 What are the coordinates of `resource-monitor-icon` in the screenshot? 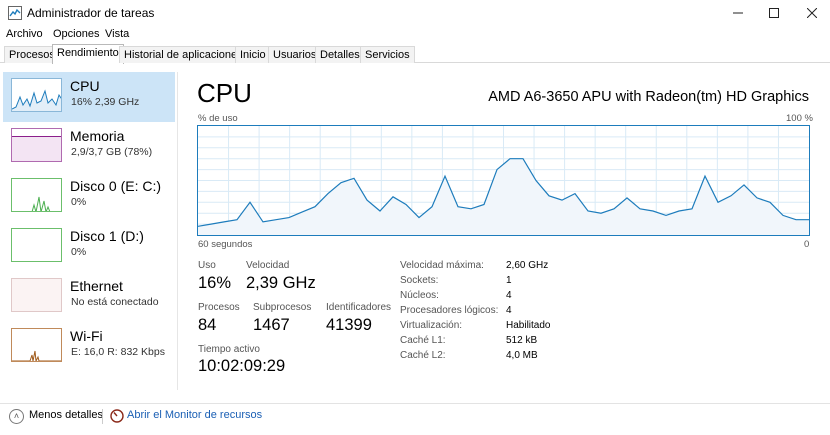 It's located at (117, 416).